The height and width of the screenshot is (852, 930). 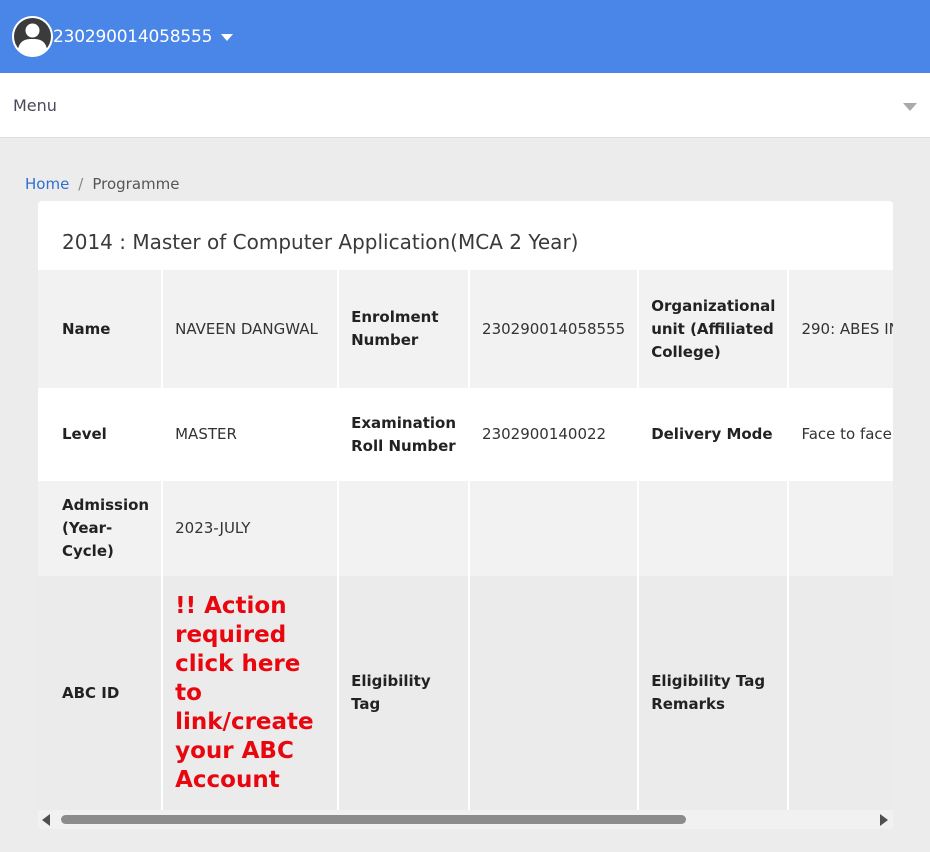 I want to click on chevron-down-icon, so click(x=910, y=107).